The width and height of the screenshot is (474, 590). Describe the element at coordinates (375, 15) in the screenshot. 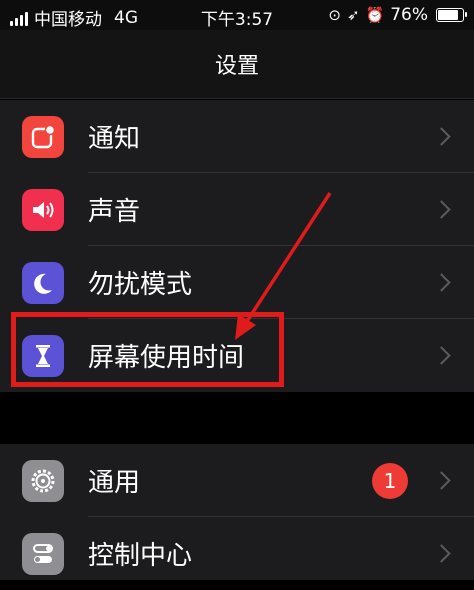

I see `alarm-clock-icon: ⏰` at that location.